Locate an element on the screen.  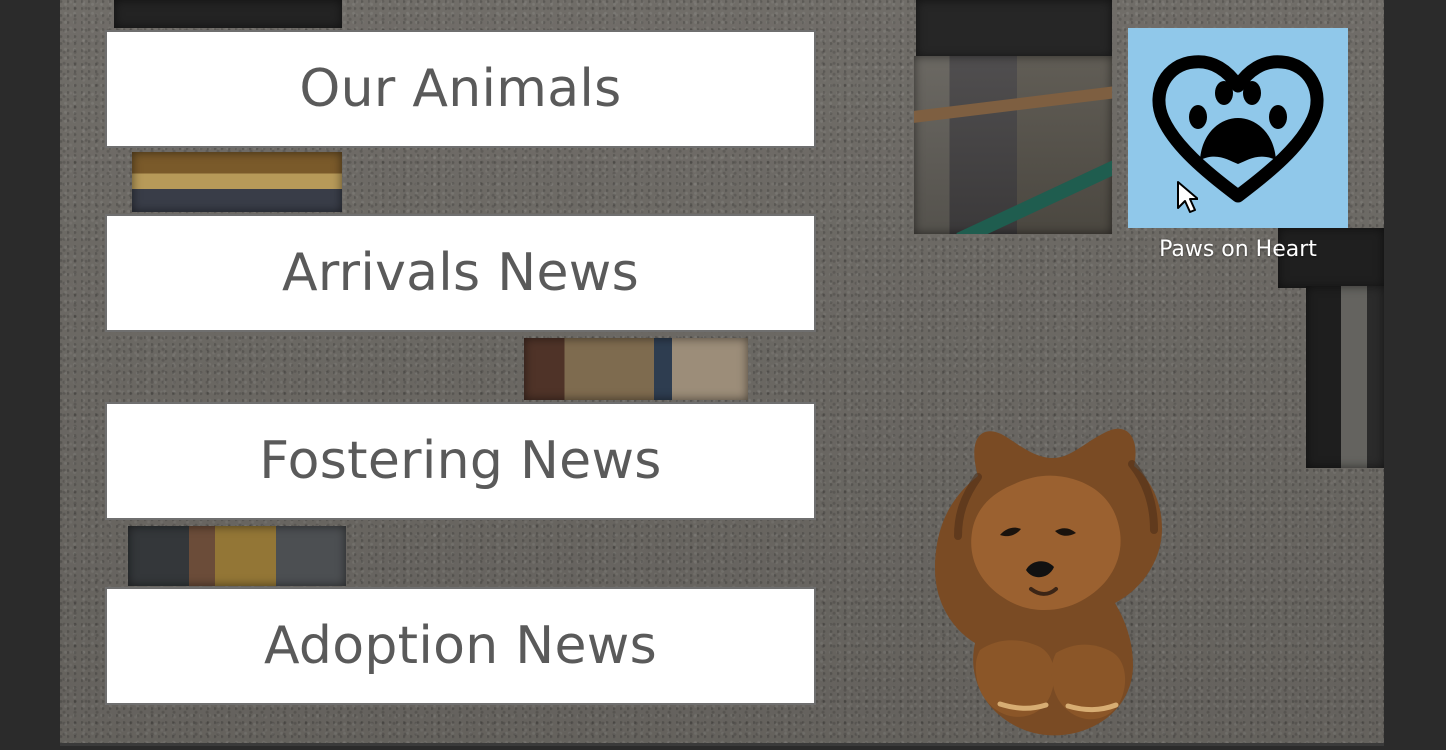
fostering-news-label: Fostering News is located at coordinates (460, 461).